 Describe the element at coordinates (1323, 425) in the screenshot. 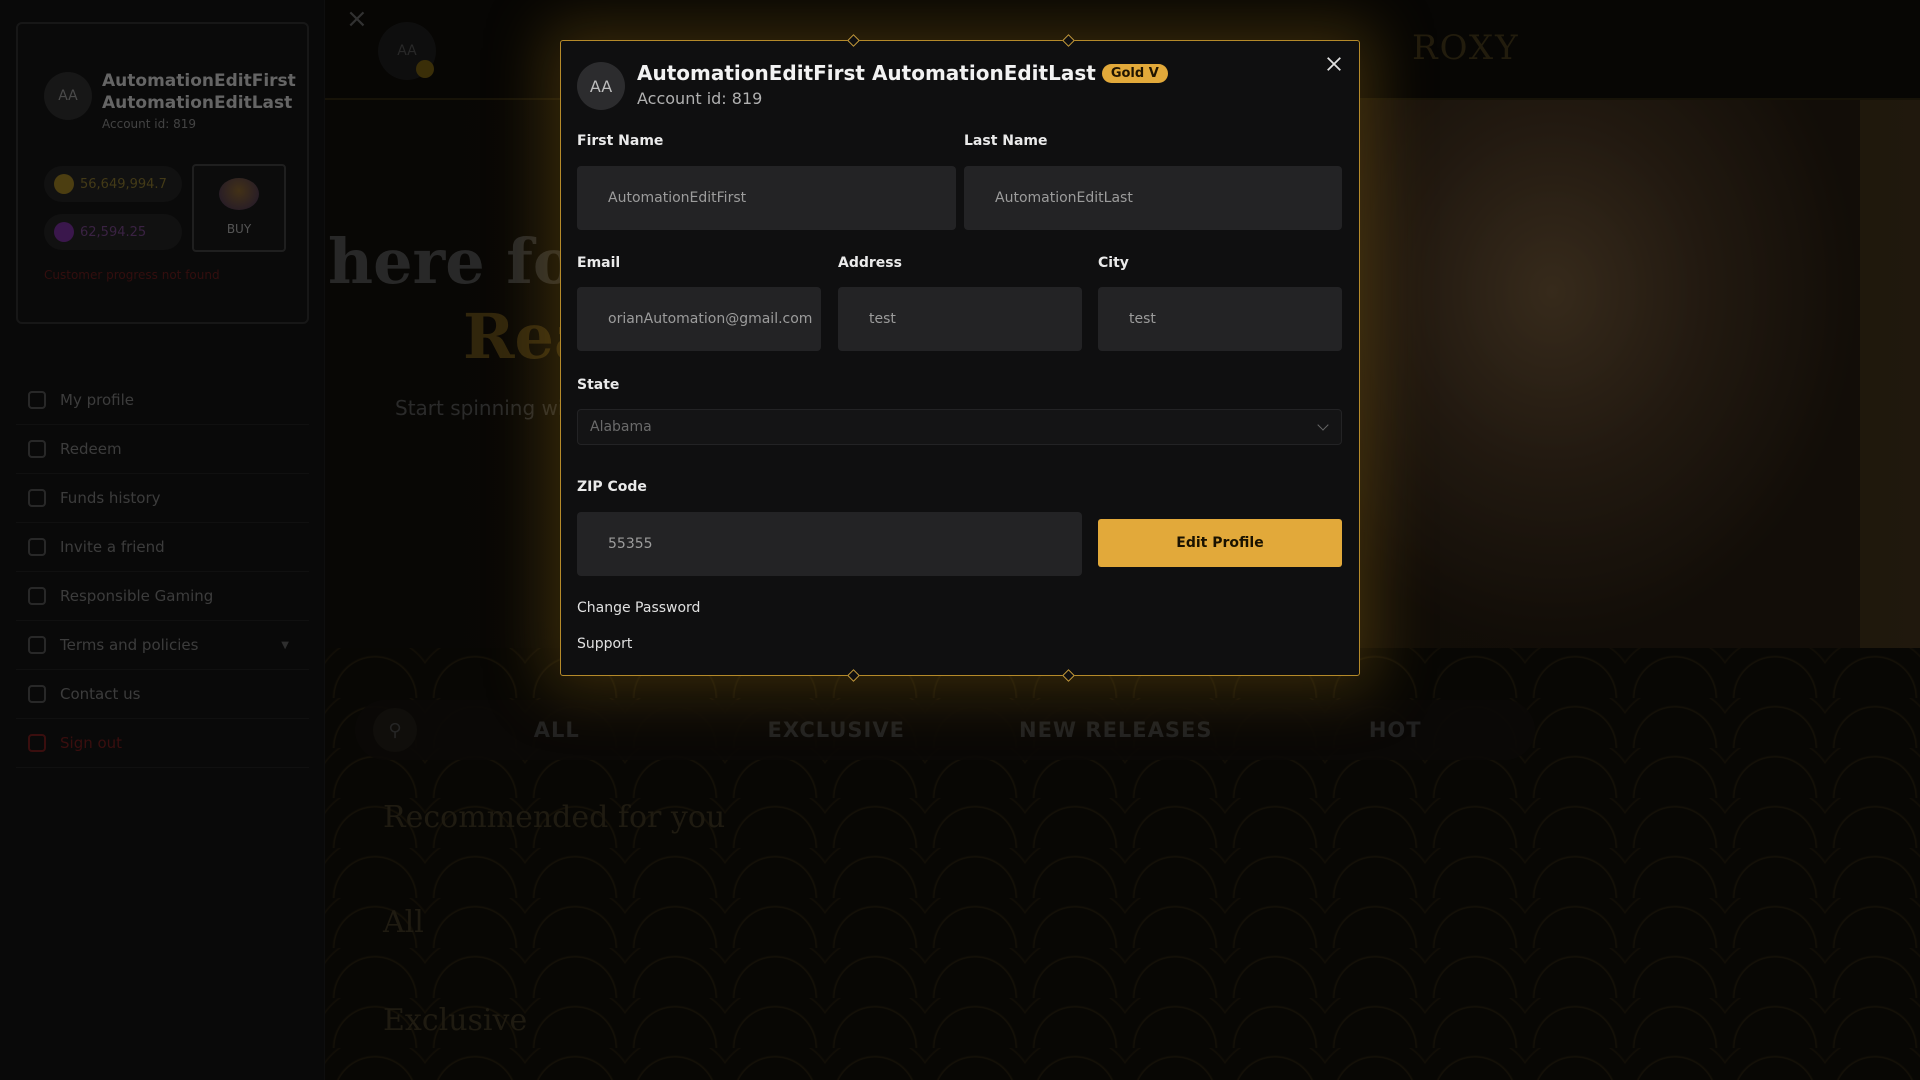

I see `chevron-down-icon` at that location.